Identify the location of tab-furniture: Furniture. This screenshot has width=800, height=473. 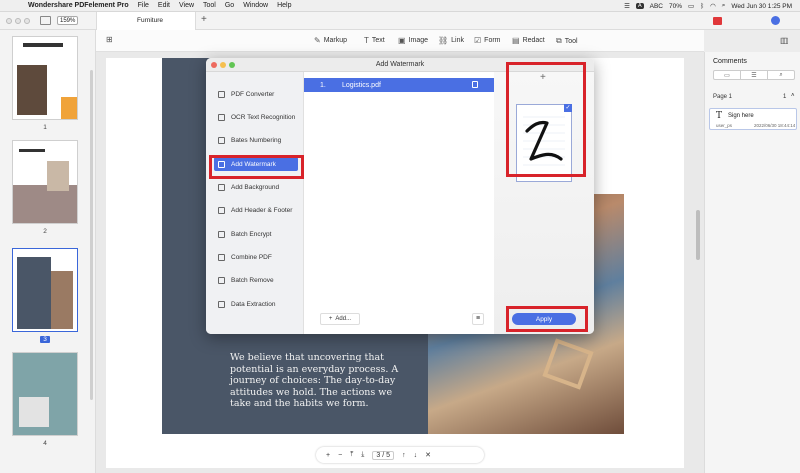
(146, 21).